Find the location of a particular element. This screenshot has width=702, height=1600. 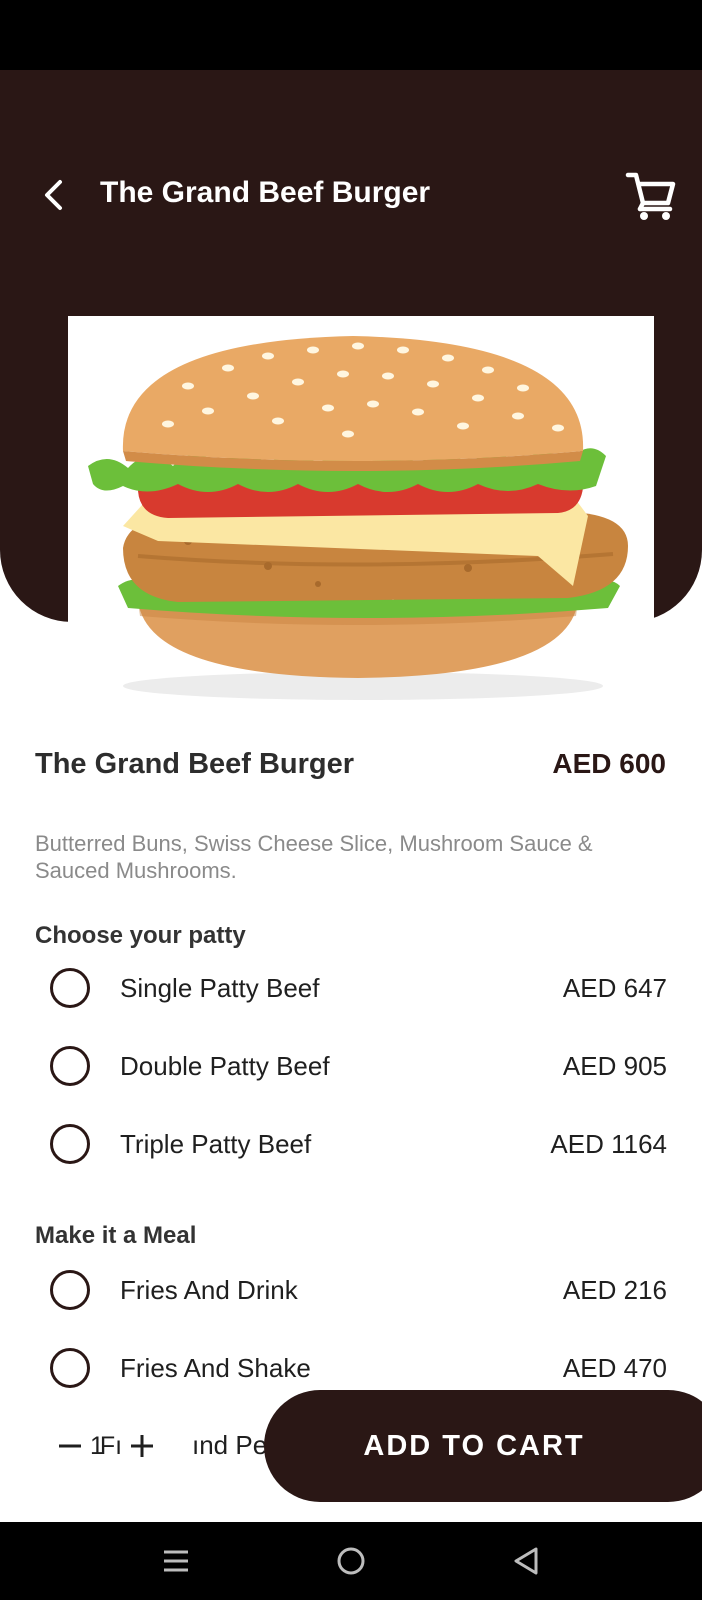

item-price: AED 600 is located at coordinates (609, 763).